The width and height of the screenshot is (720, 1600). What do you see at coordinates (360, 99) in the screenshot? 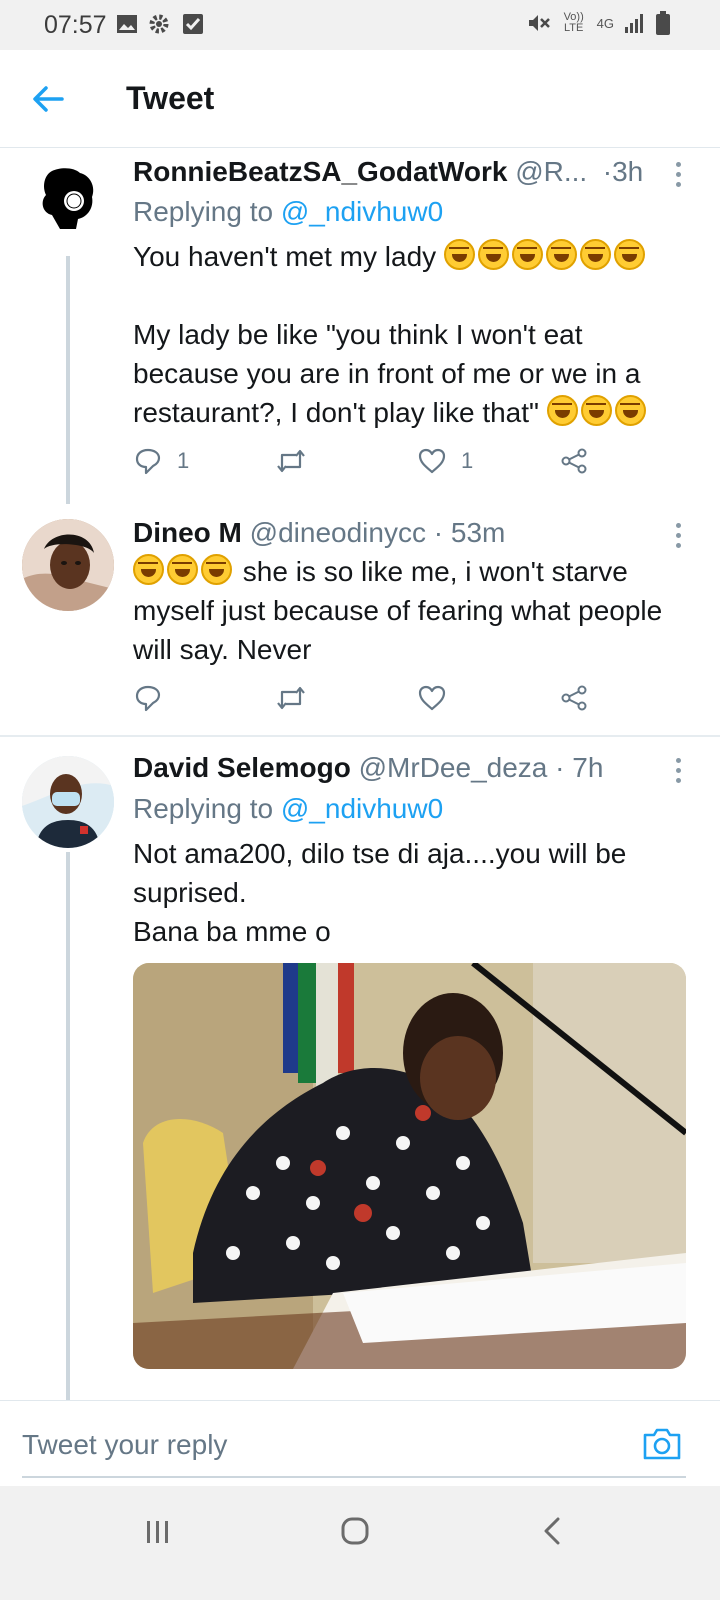
I see `app-bar: Tweet` at bounding box center [360, 99].